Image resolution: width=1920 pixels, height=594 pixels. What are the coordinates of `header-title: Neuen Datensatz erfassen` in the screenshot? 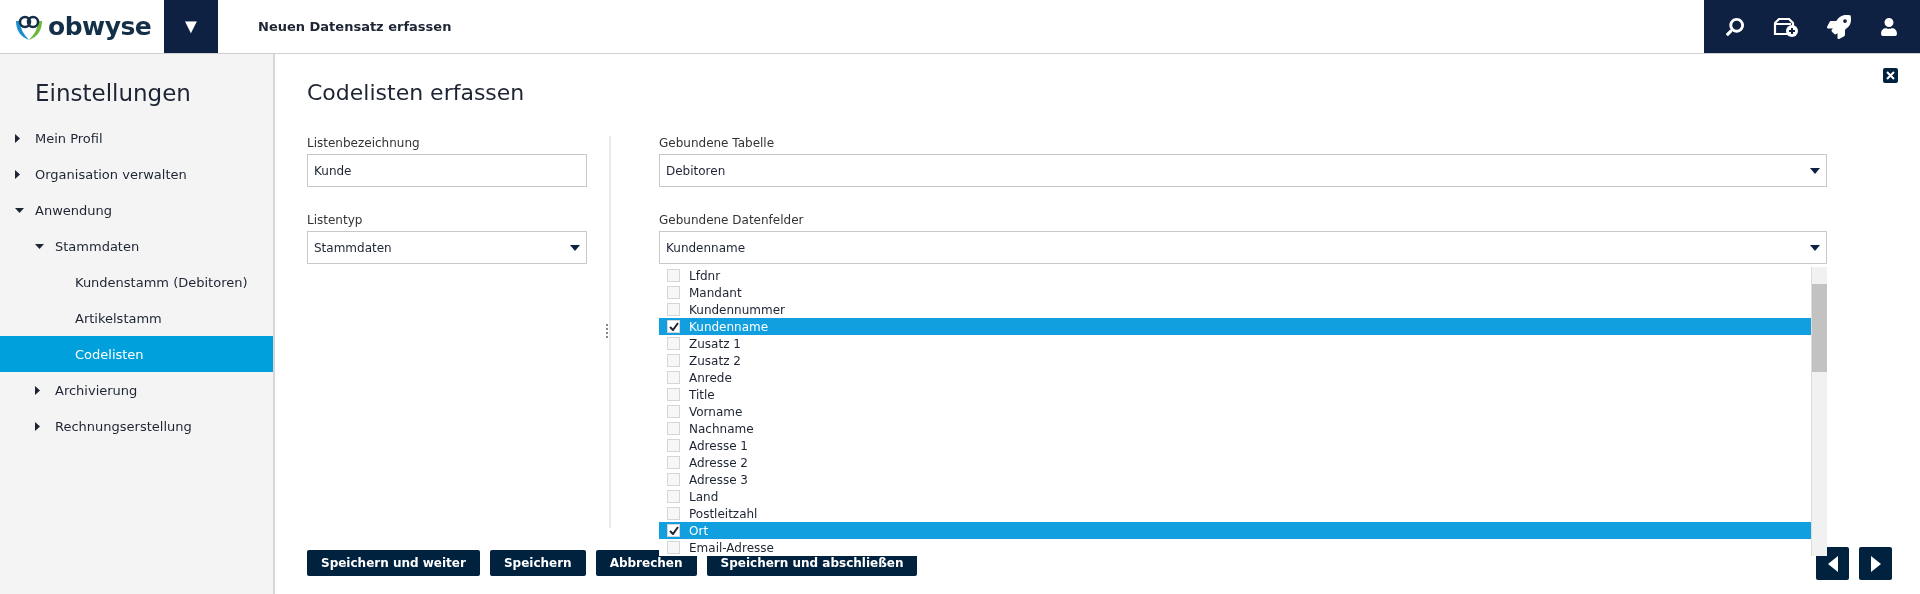 It's located at (355, 26).